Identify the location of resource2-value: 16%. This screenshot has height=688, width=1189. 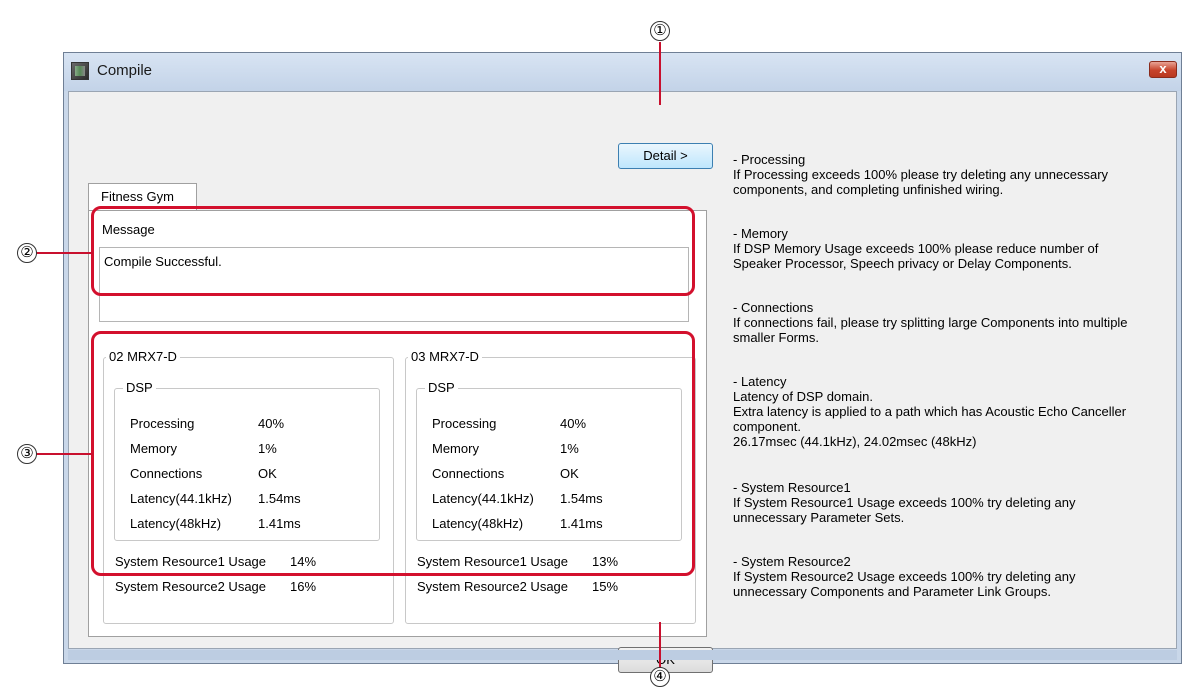
(303, 586).